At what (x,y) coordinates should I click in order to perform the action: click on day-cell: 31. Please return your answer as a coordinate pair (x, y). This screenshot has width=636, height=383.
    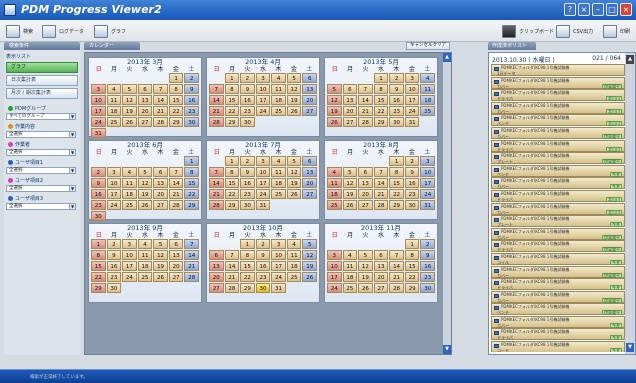
    Looking at the image, I should click on (427, 205).